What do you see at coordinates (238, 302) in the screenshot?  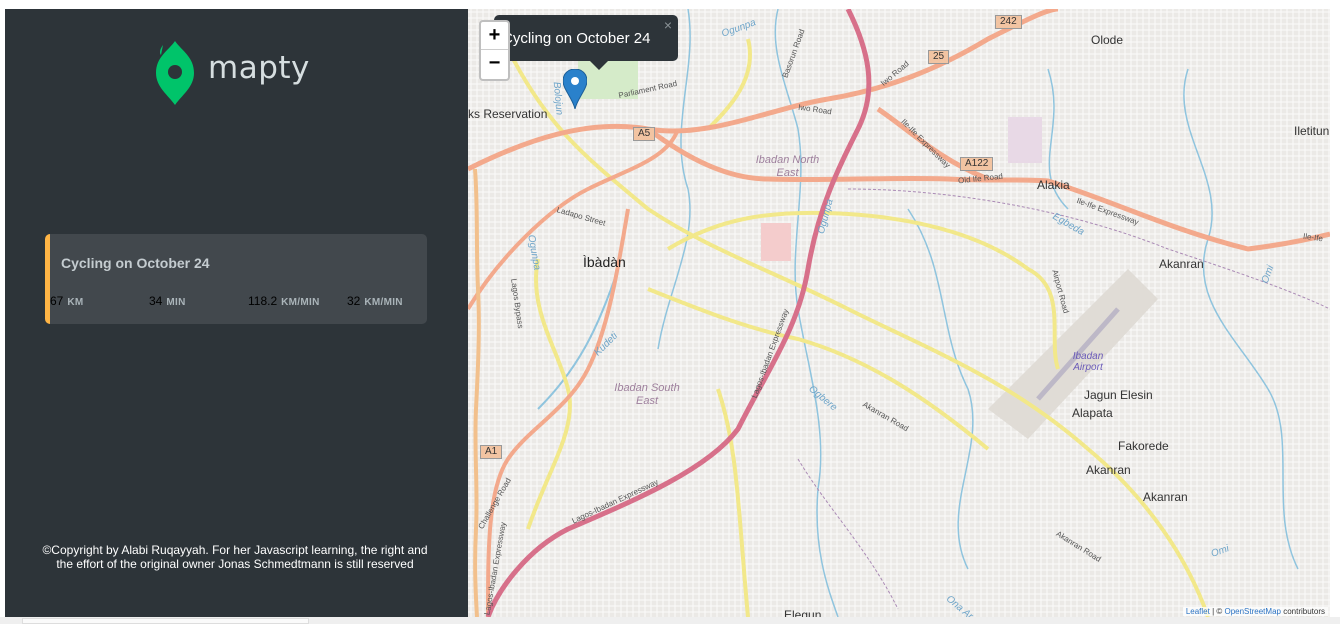 I see `workout-details: 67 KM 34 MIN 118.2 KM/MIN 32 KM/MIN` at bounding box center [238, 302].